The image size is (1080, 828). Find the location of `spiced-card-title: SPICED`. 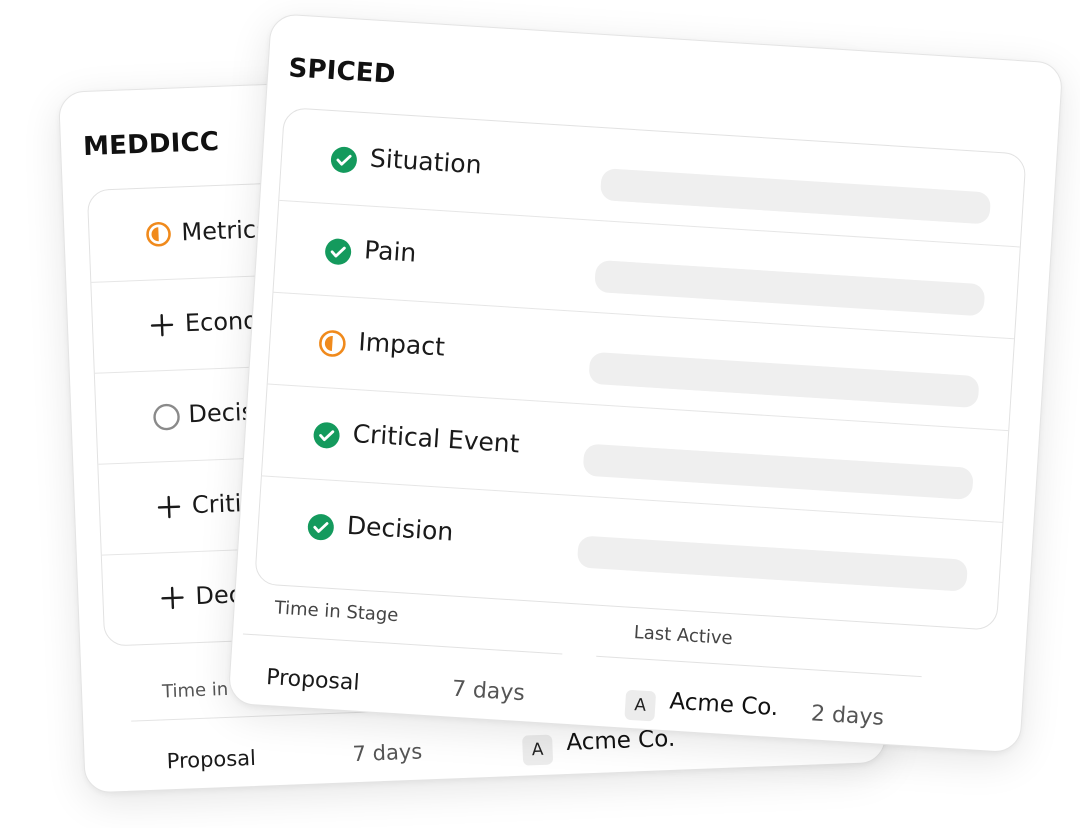

spiced-card-title: SPICED is located at coordinates (342, 71).